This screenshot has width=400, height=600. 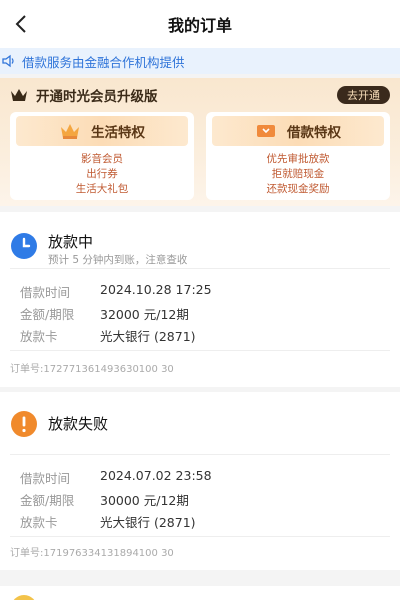 What do you see at coordinates (116, 291) in the screenshot?
I see `loan-time-row: 借款时间 2024.10.28 17:25` at bounding box center [116, 291].